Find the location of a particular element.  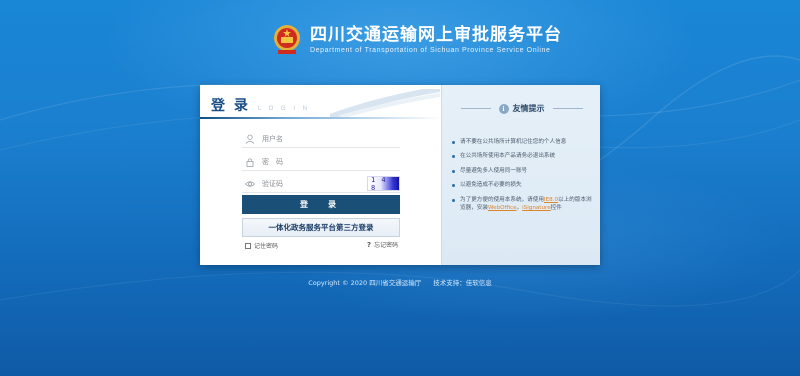

tips-divider-left is located at coordinates (475, 108).